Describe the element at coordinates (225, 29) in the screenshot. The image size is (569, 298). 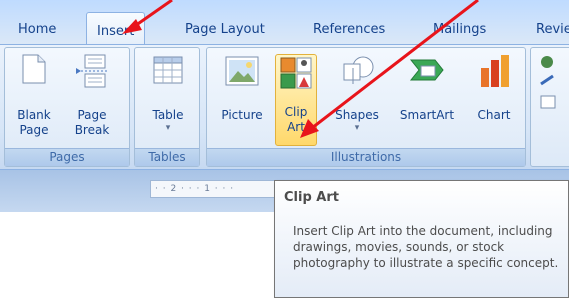
I see `tab-page-layout: Page Layout` at that location.